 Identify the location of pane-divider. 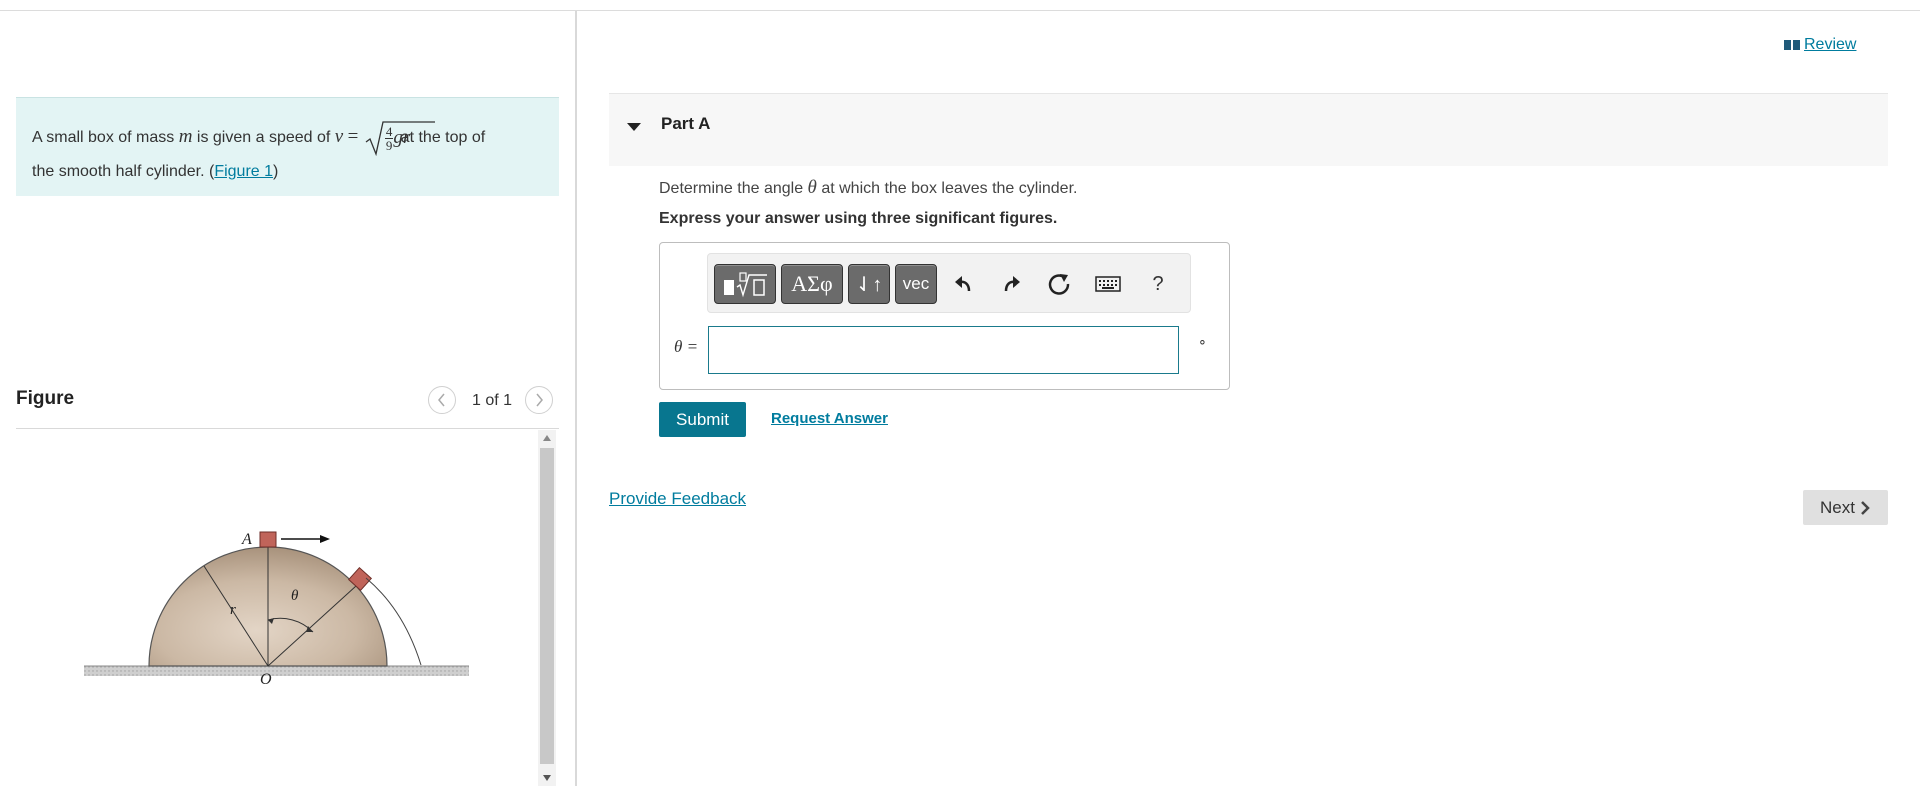
(576, 398).